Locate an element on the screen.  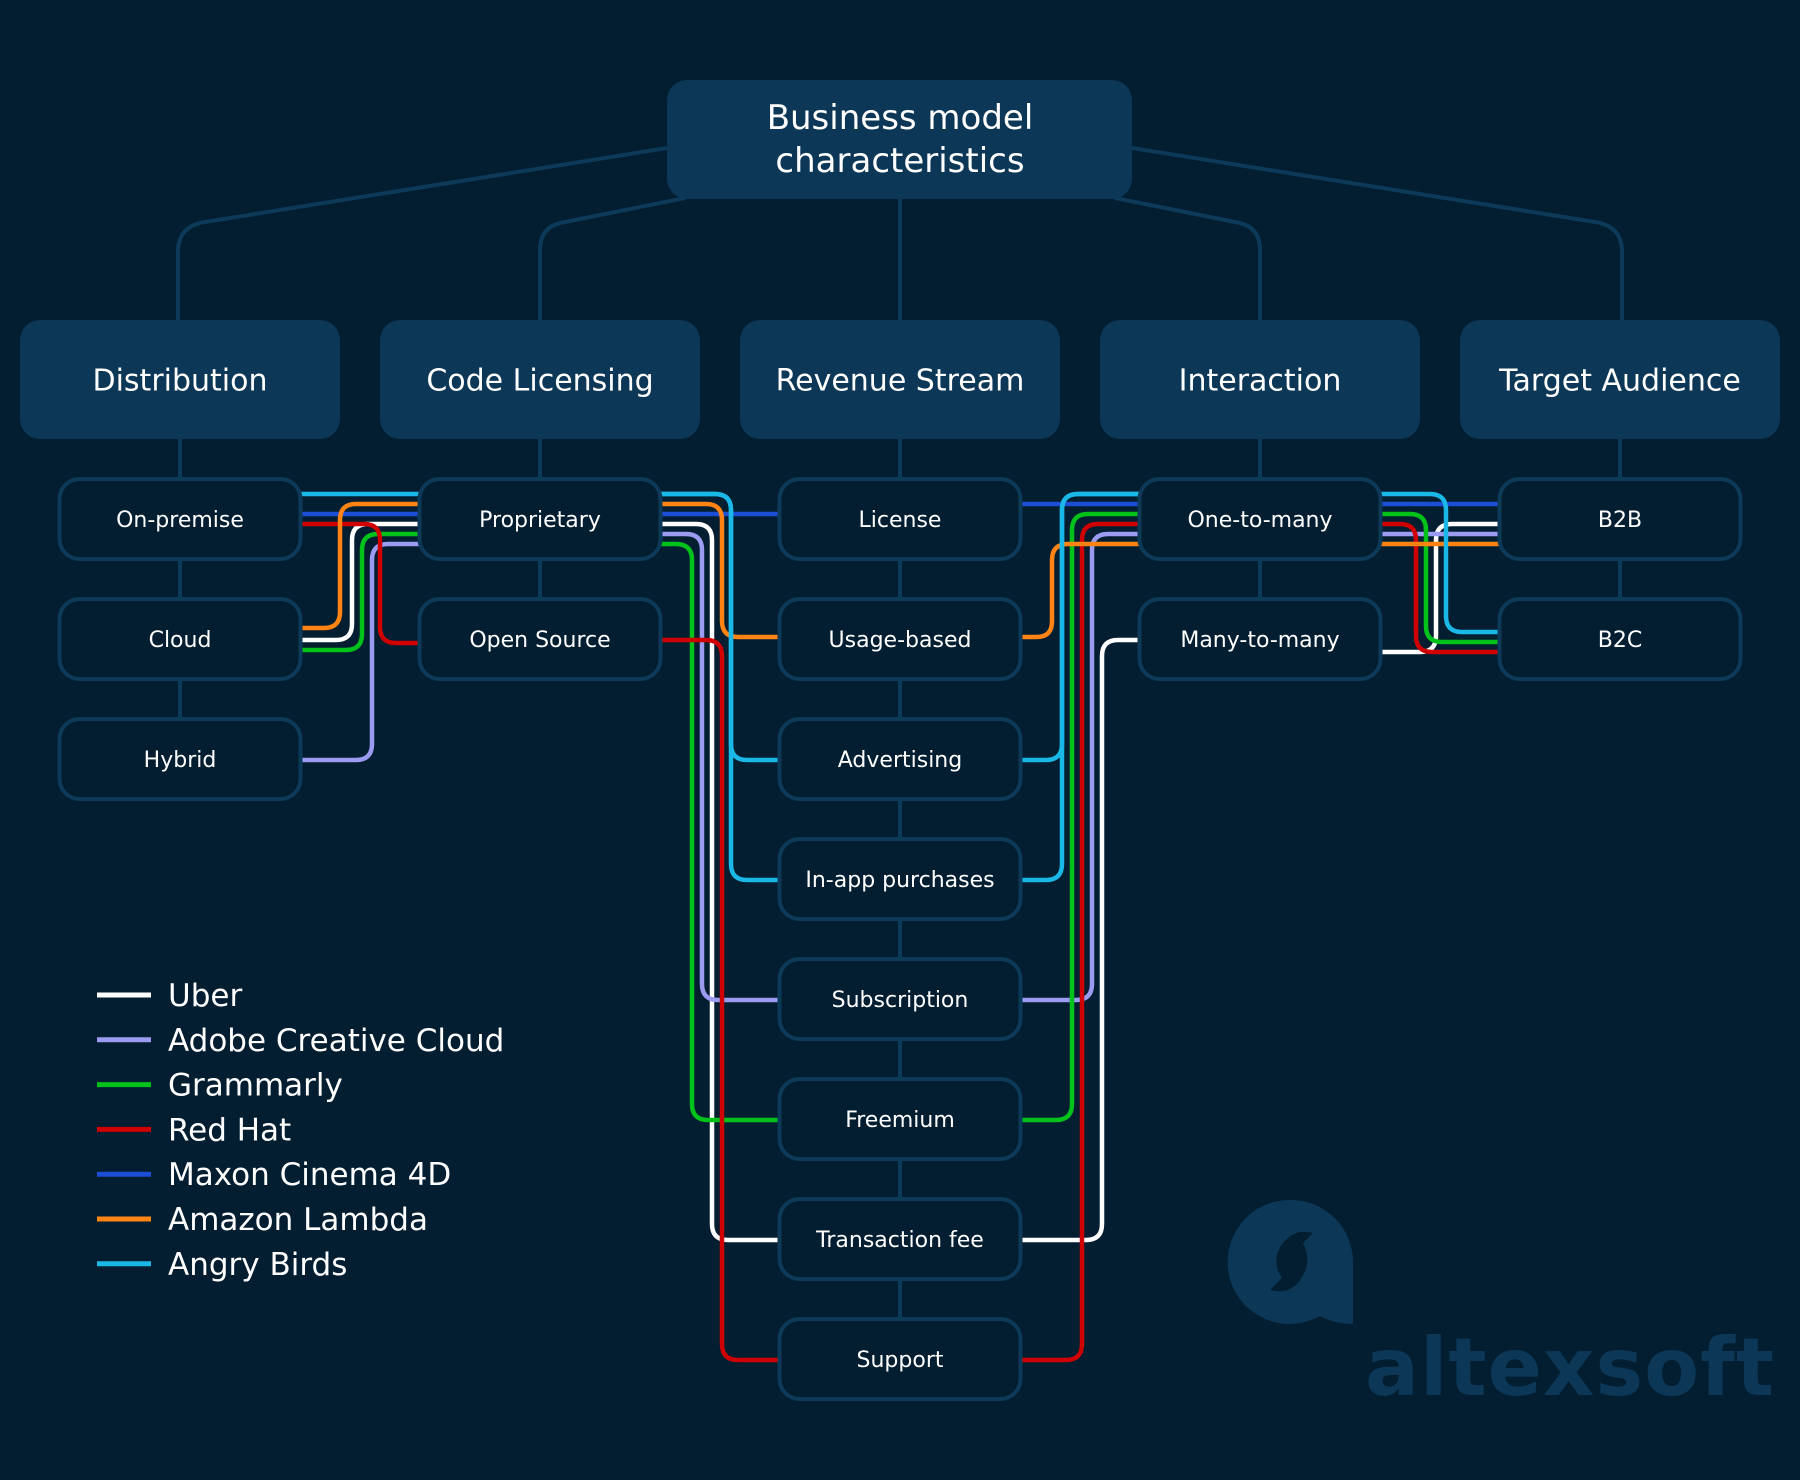
connector-root-target-audience is located at coordinates (1377, 233).